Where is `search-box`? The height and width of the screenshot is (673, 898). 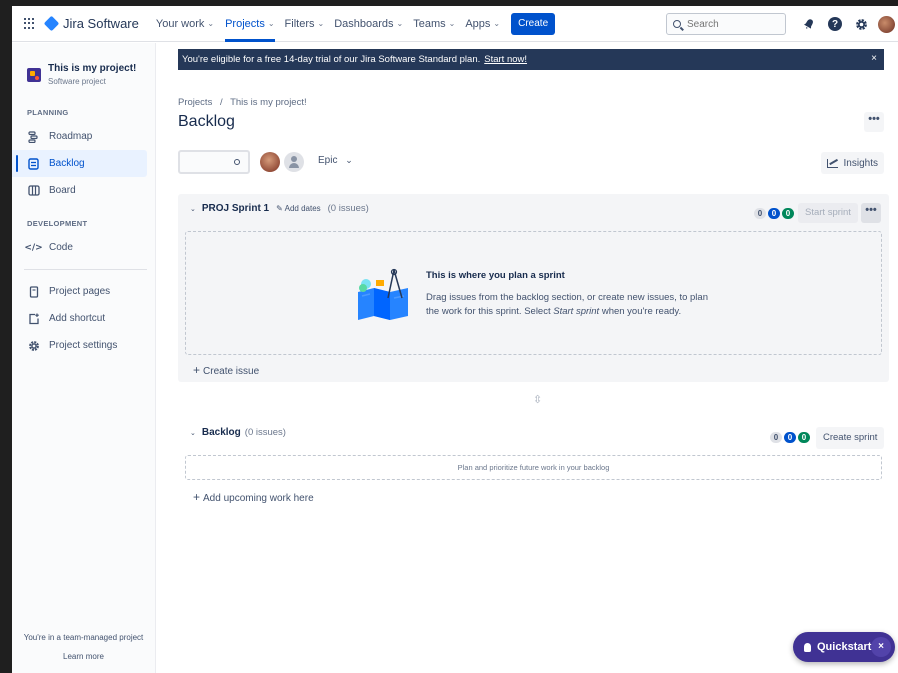
search-box is located at coordinates (726, 24).